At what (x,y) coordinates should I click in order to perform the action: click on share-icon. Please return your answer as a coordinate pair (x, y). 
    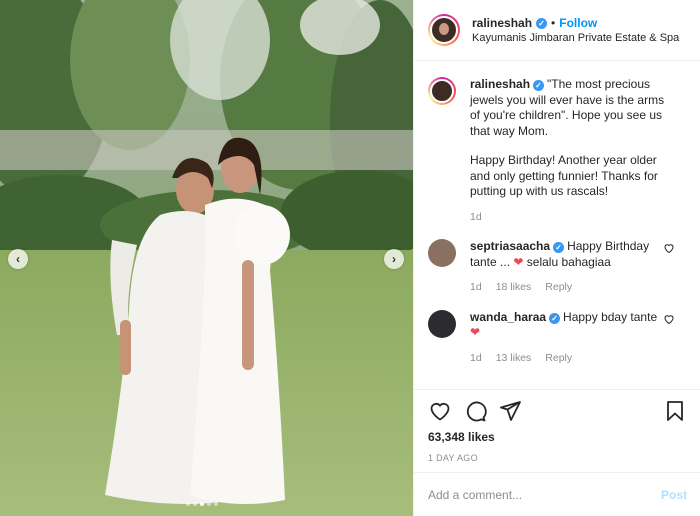
    Looking at the image, I should click on (510, 411).